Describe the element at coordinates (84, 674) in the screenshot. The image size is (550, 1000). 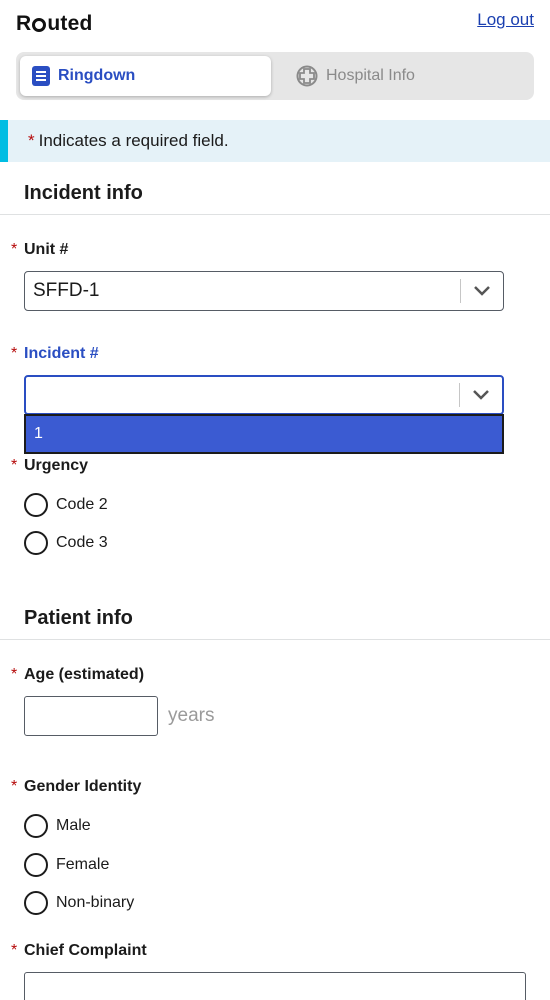
I see `age-label: Age (estimated)` at that location.